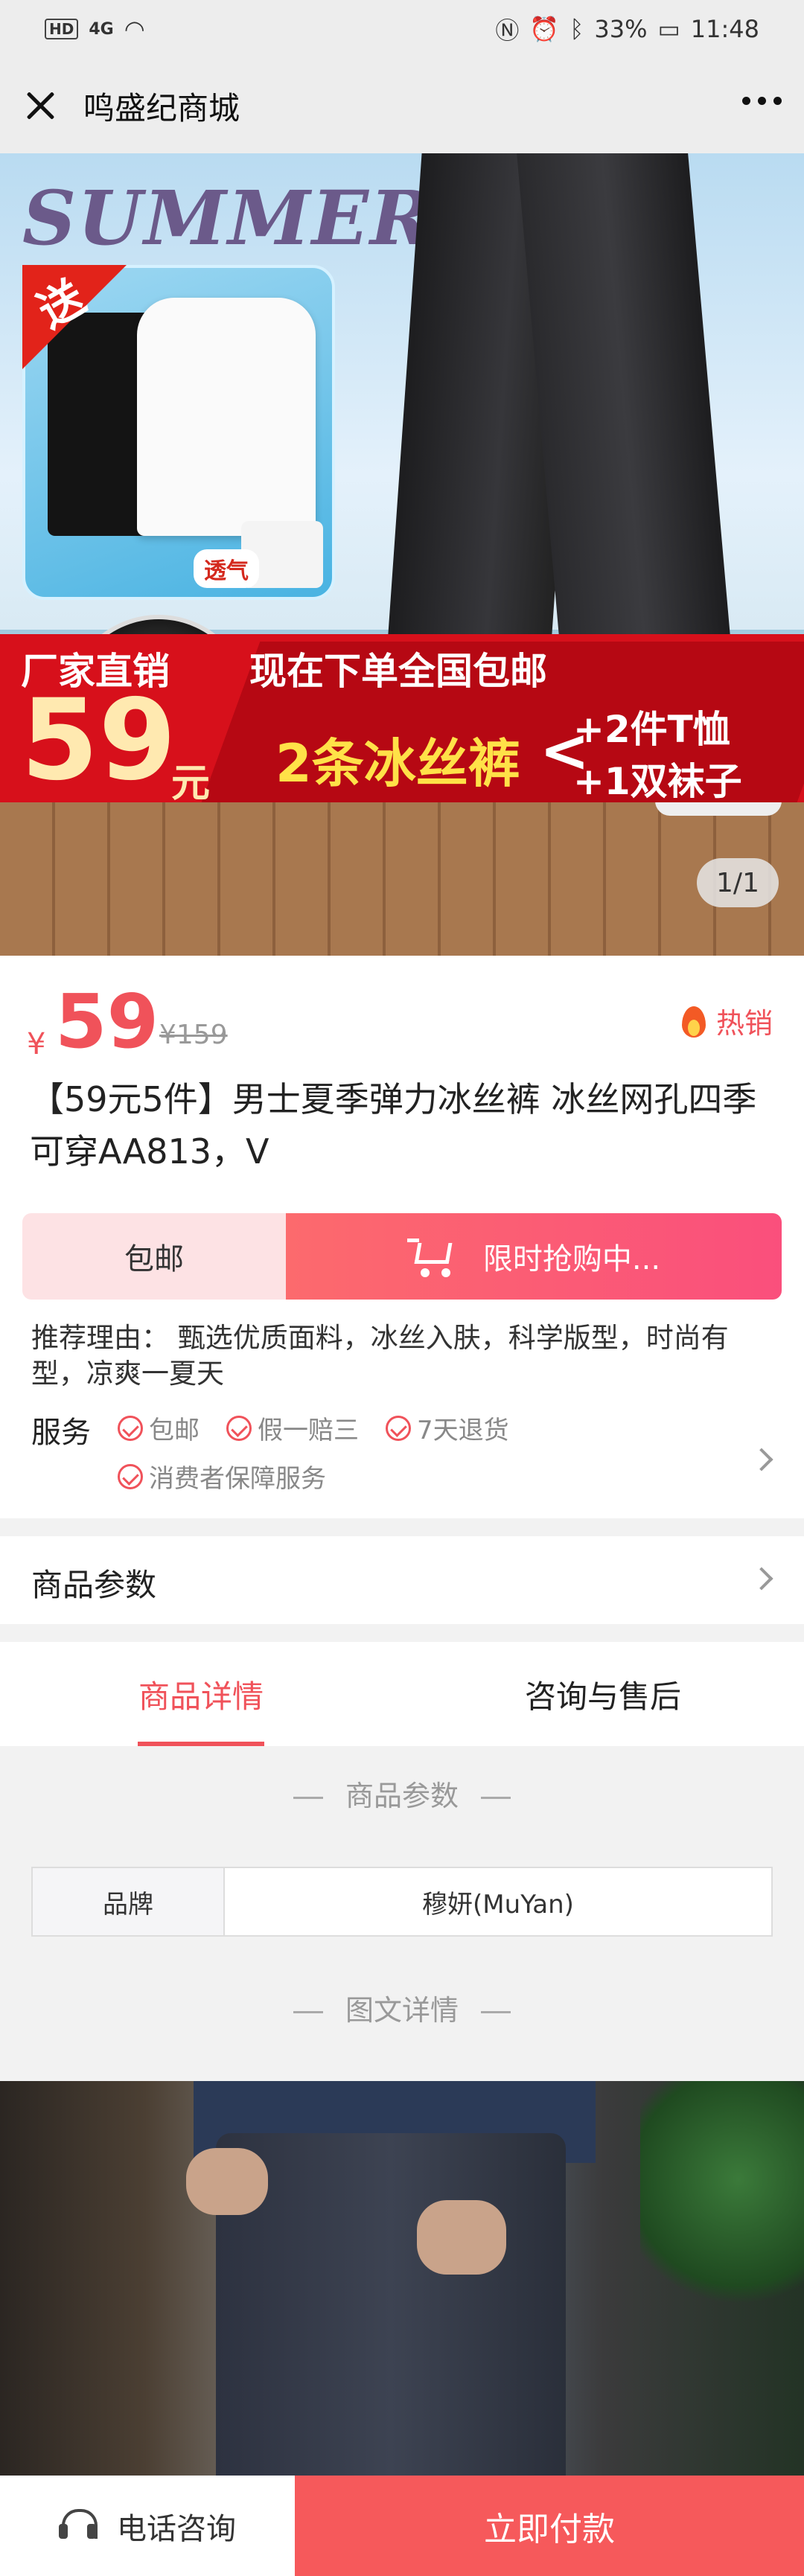  What do you see at coordinates (508, 31) in the screenshot?
I see `nfc-icon: Ⓝ` at bounding box center [508, 31].